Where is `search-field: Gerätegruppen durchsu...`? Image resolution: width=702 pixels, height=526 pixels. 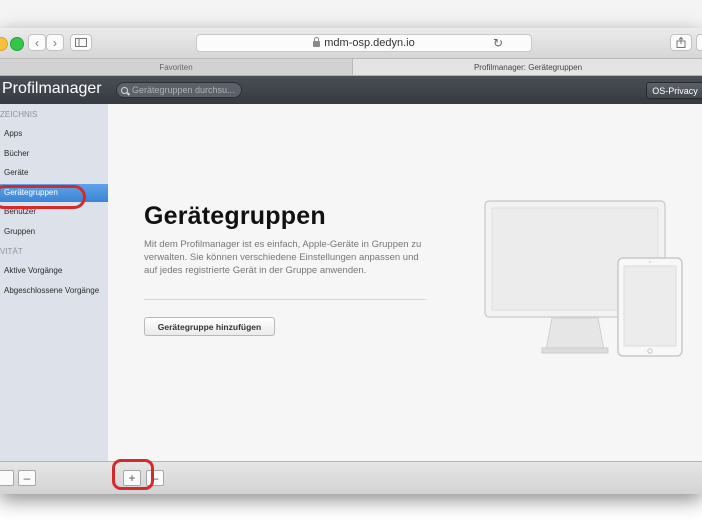
search-field: Gerätegruppen durchsu... is located at coordinates (179, 90).